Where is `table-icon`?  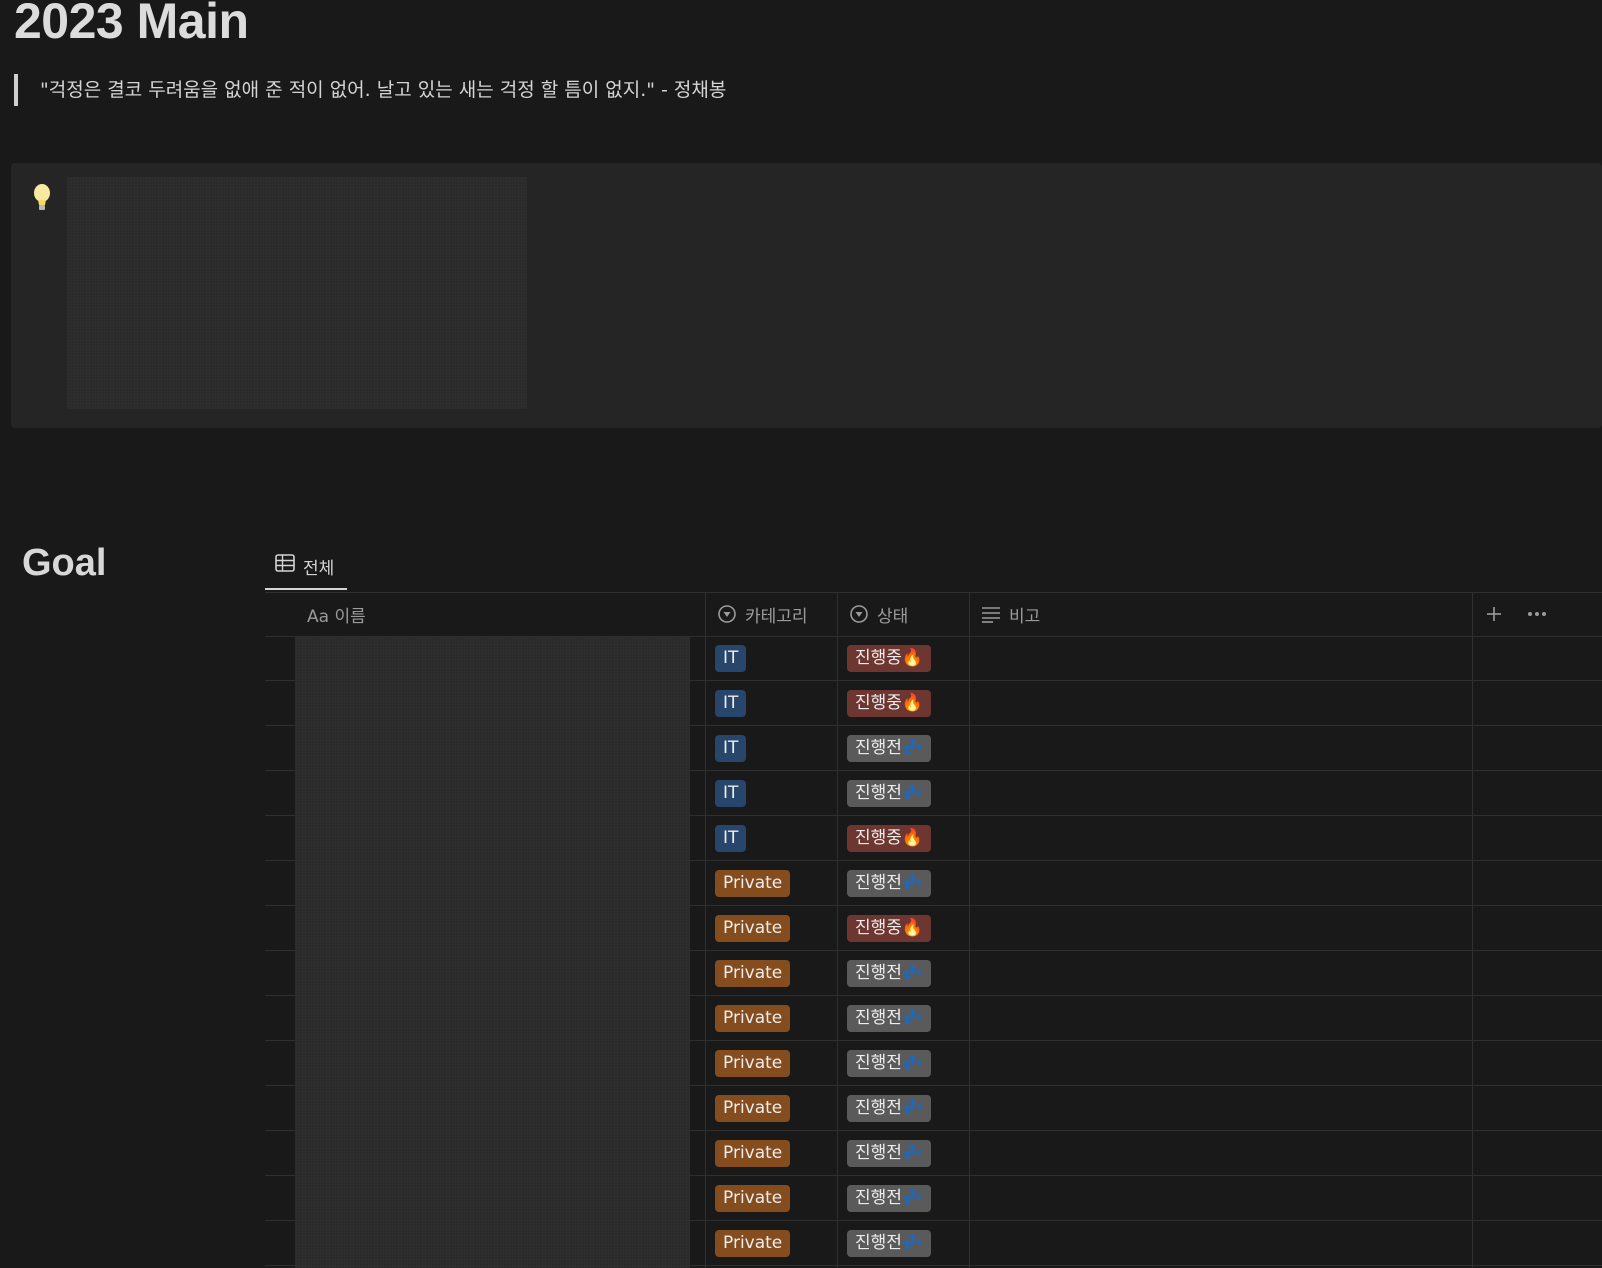 table-icon is located at coordinates (285, 563).